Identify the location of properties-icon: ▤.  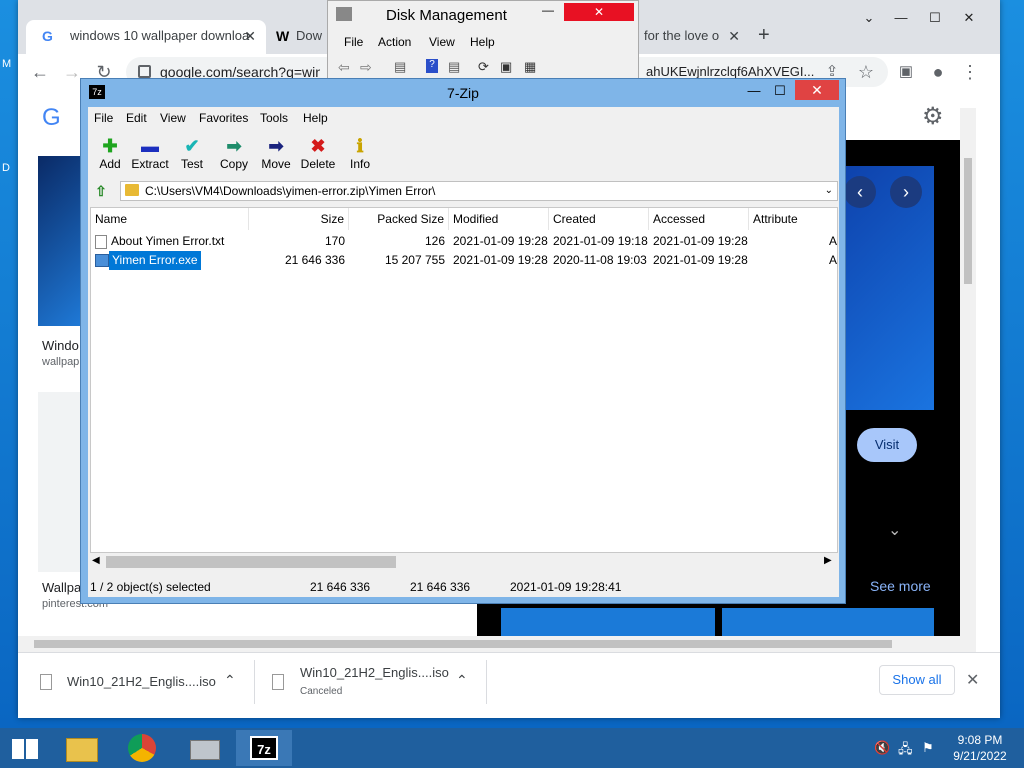
(400, 67).